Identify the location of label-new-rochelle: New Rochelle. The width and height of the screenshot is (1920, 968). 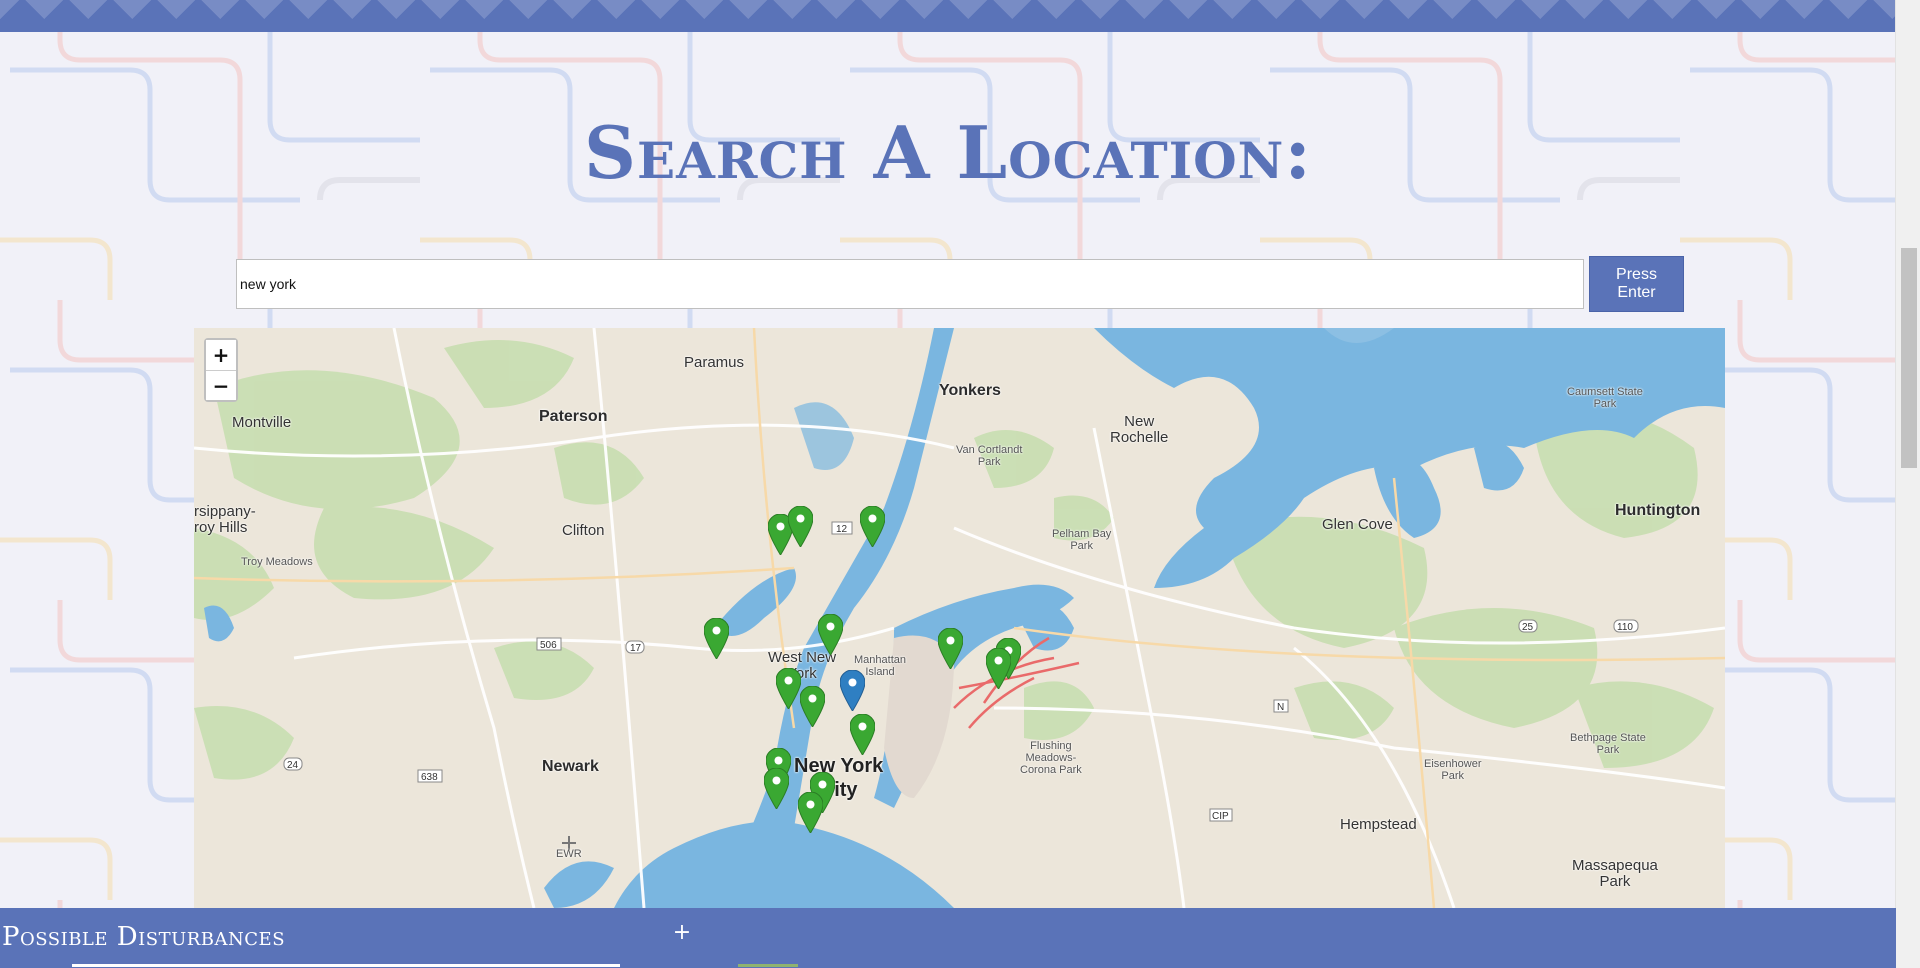
(1139, 429).